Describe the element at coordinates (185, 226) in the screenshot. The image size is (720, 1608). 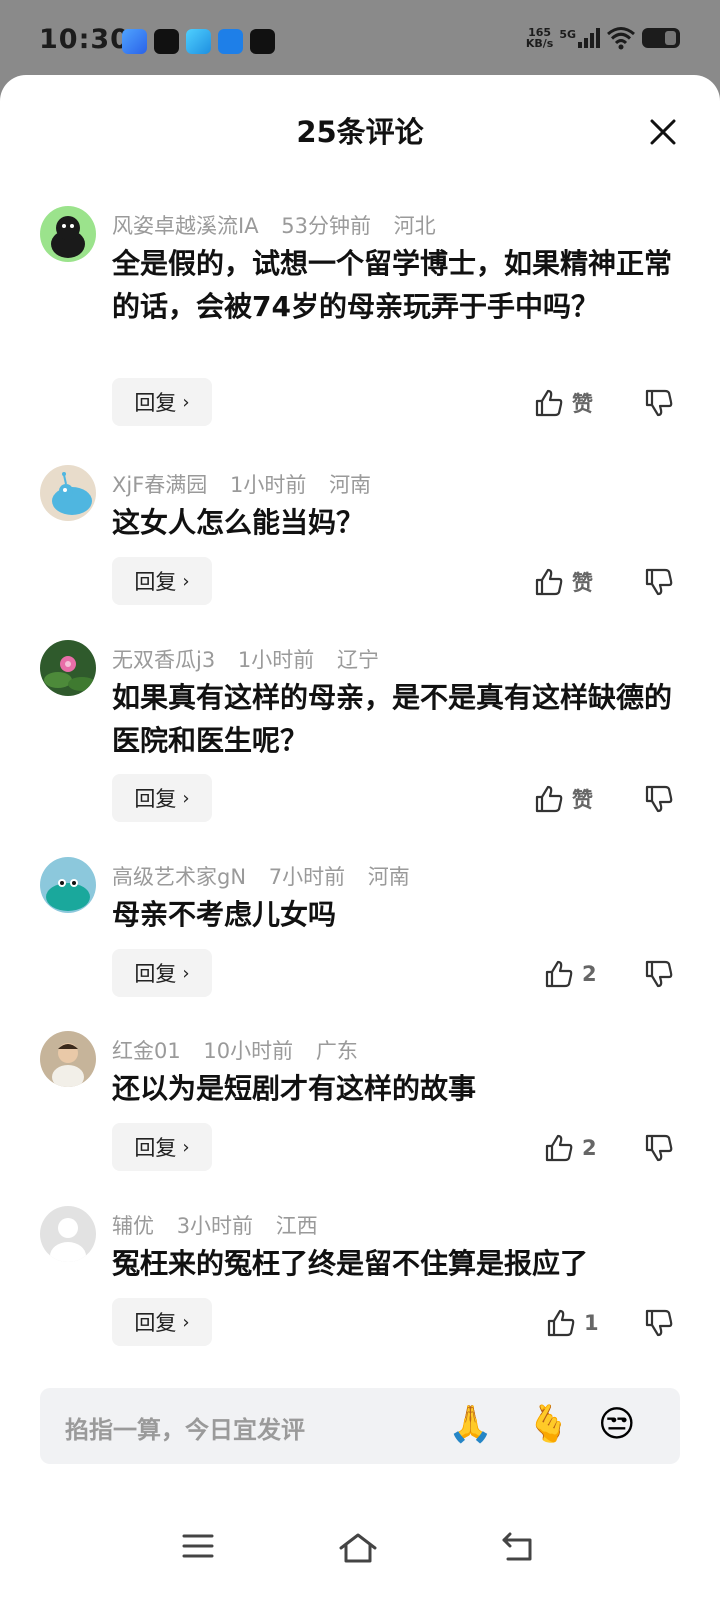
I see `comment-username: 风姿卓越溪流IA` at that location.